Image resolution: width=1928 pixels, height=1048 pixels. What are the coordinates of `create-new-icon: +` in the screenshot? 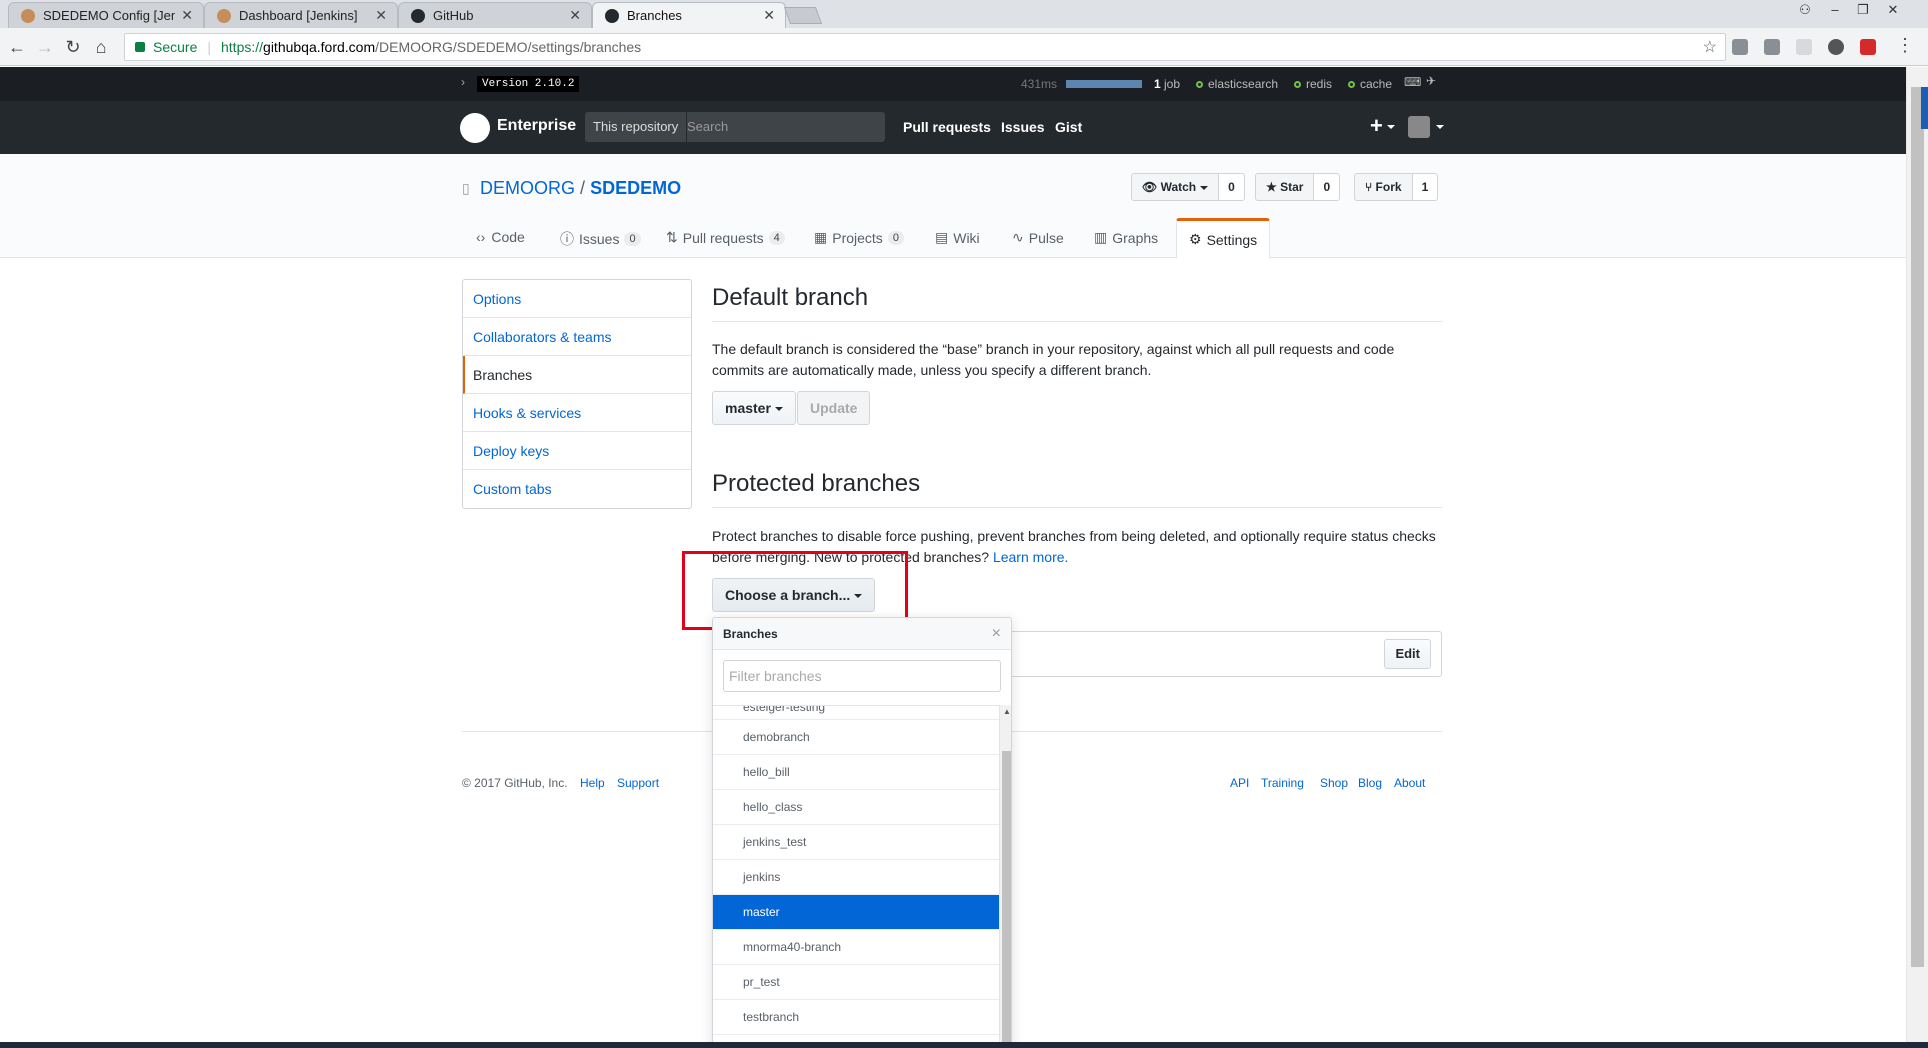 It's located at (1382, 126).